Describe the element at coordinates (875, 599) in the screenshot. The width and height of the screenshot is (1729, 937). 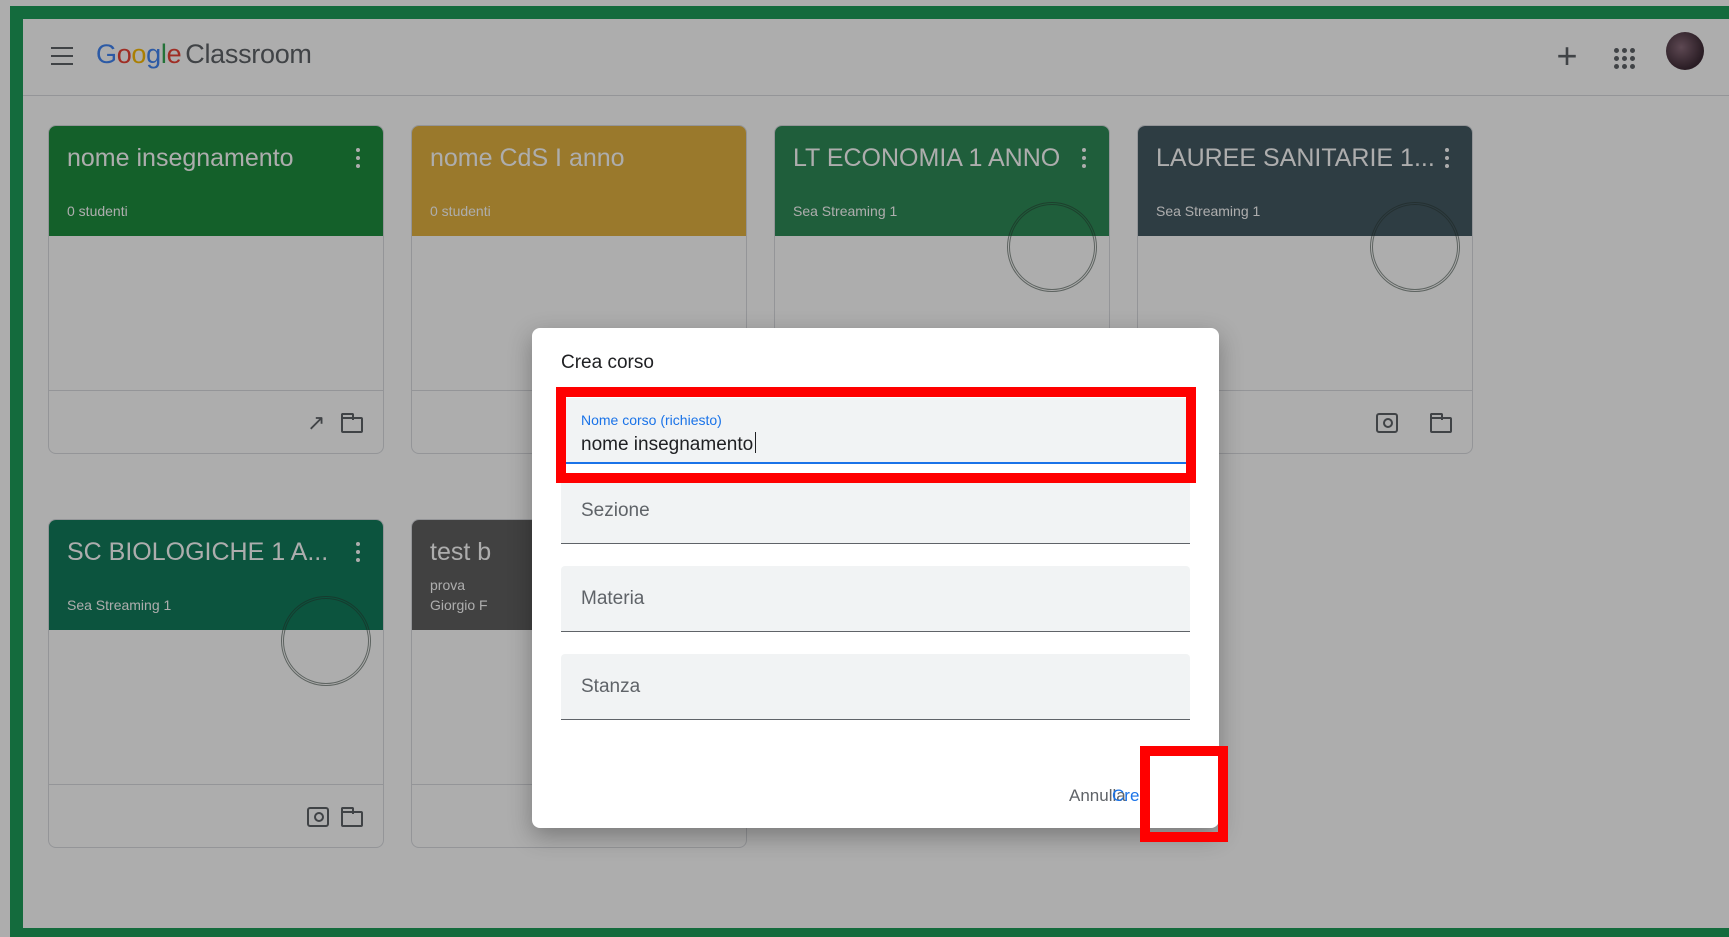
I see `subject-field: Materia` at that location.